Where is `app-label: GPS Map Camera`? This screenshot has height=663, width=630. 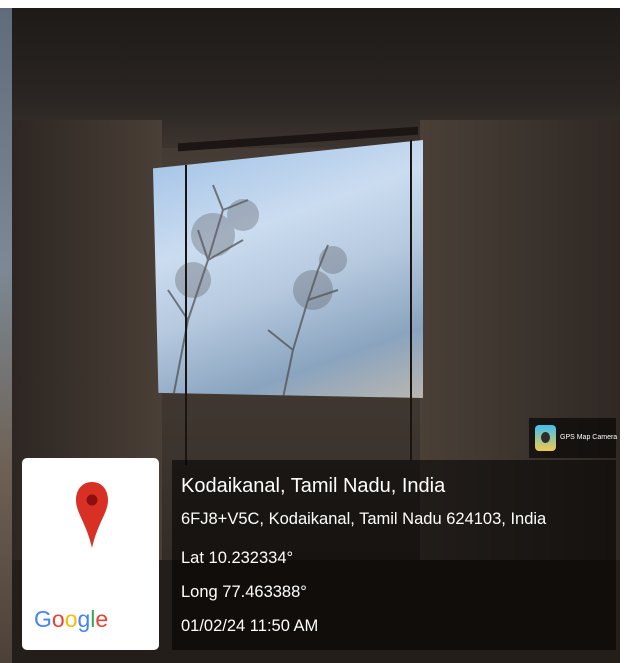
app-label: GPS Map Camera is located at coordinates (589, 437).